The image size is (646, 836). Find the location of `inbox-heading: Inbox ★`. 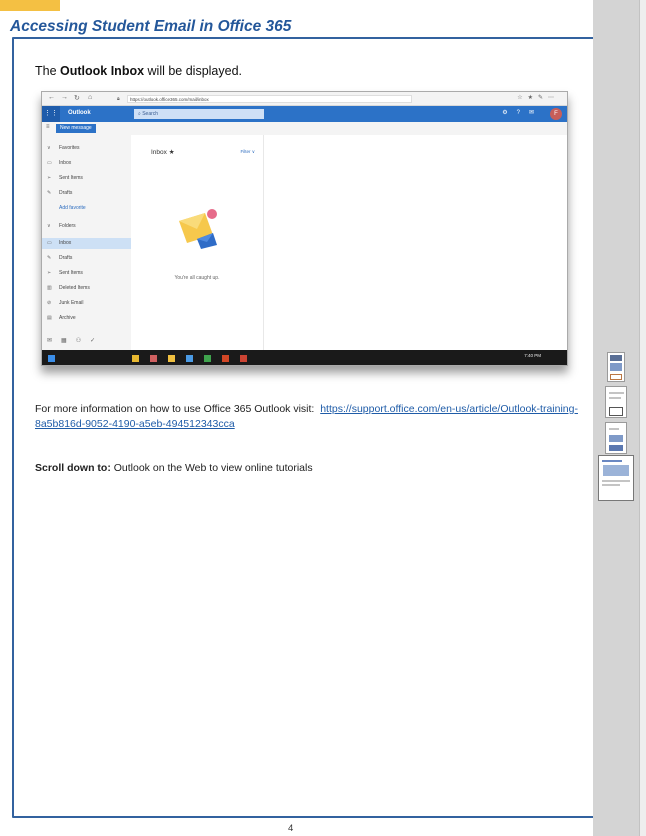

inbox-heading: Inbox ★ is located at coordinates (163, 152).